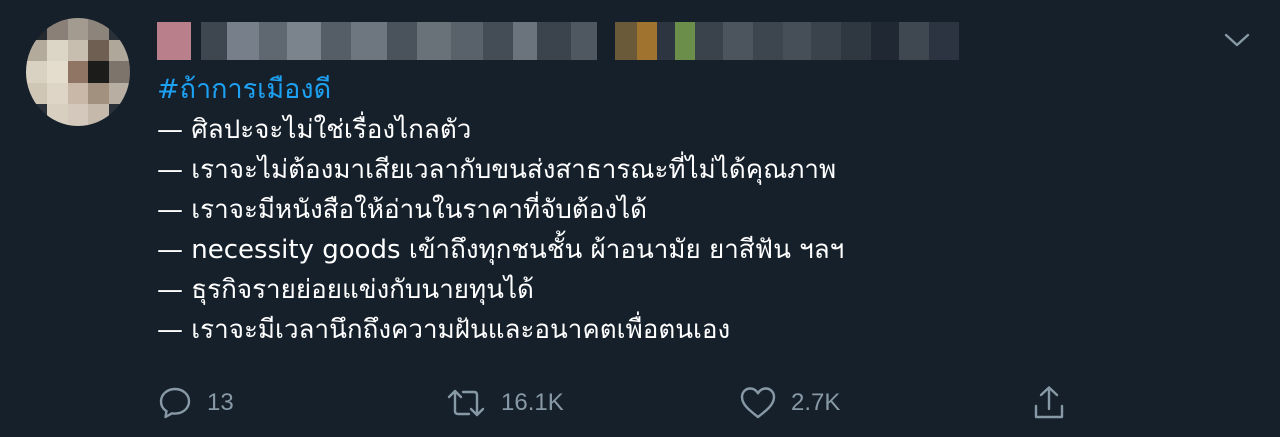 This screenshot has width=1280, height=437. Describe the element at coordinates (78, 72) in the screenshot. I see `avatar` at that location.